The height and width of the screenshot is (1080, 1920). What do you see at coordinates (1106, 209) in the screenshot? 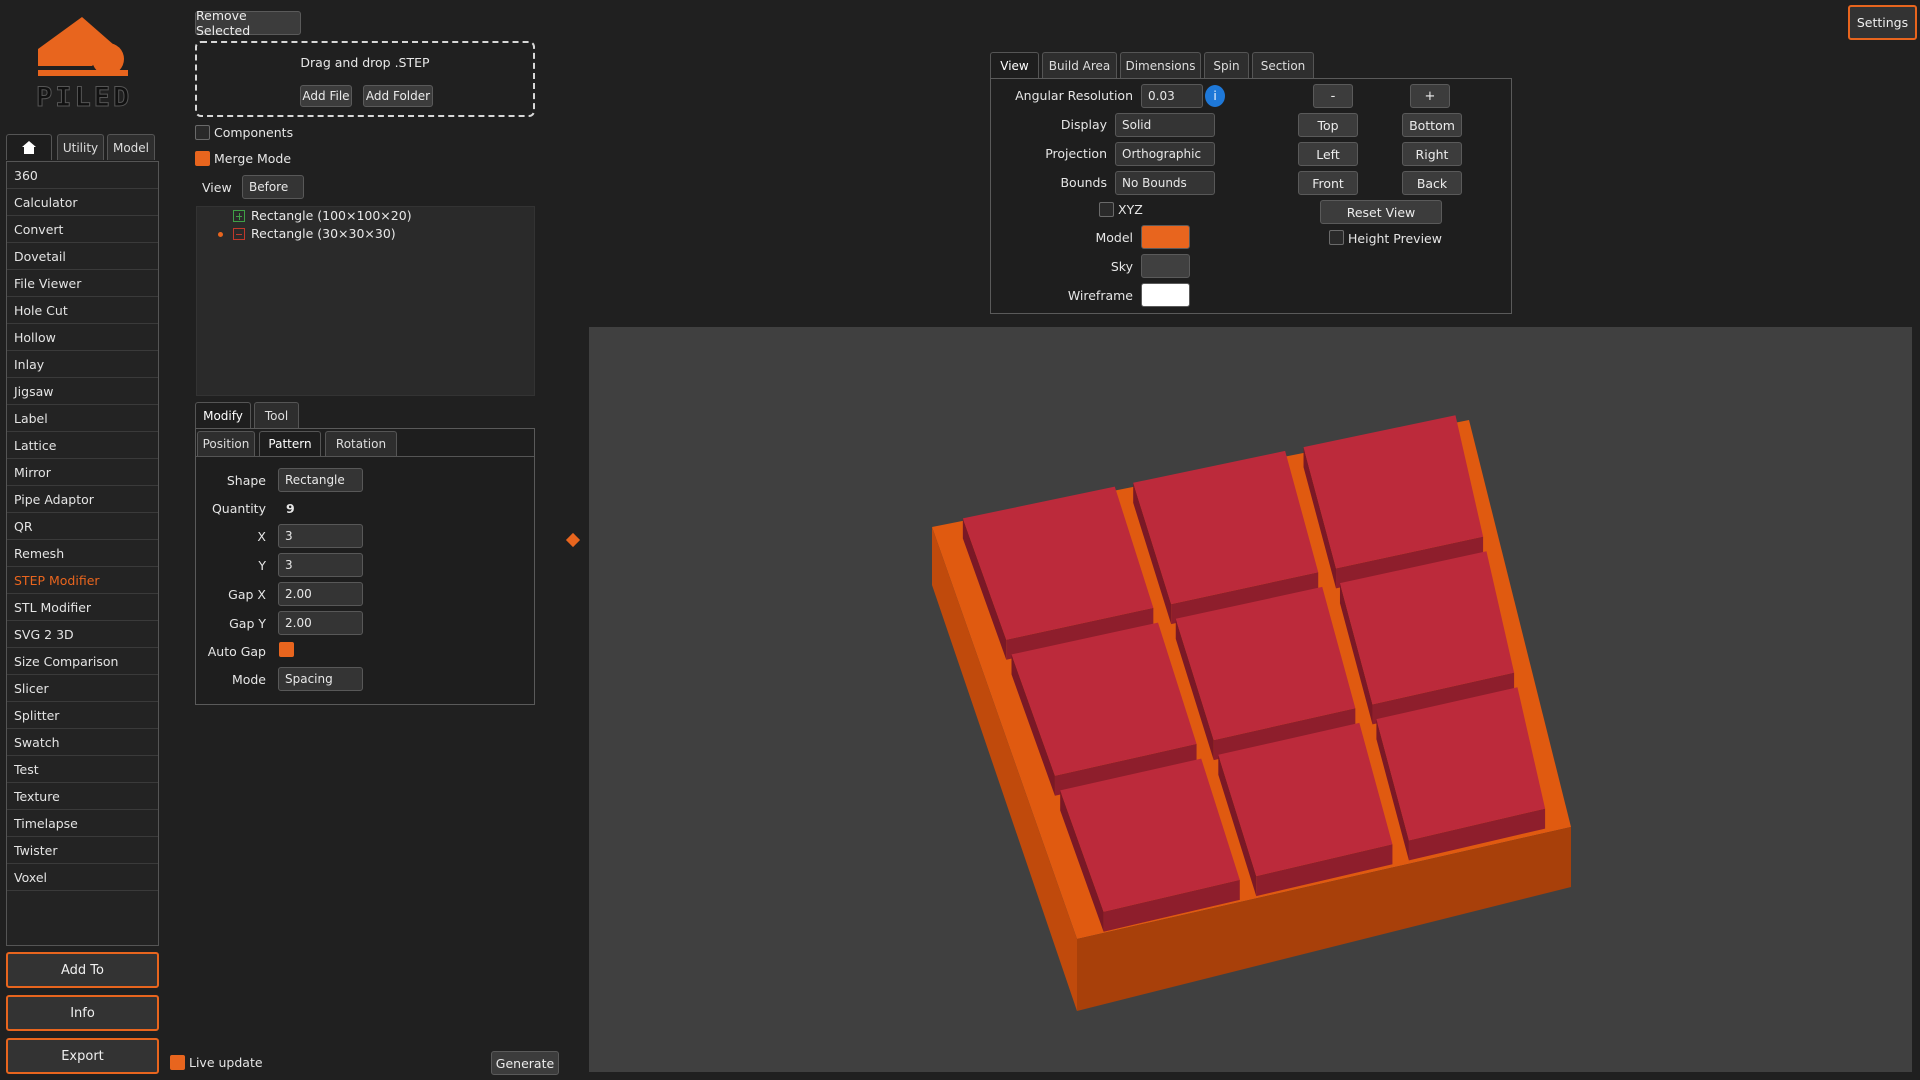
I see `xyz-checkbox` at bounding box center [1106, 209].